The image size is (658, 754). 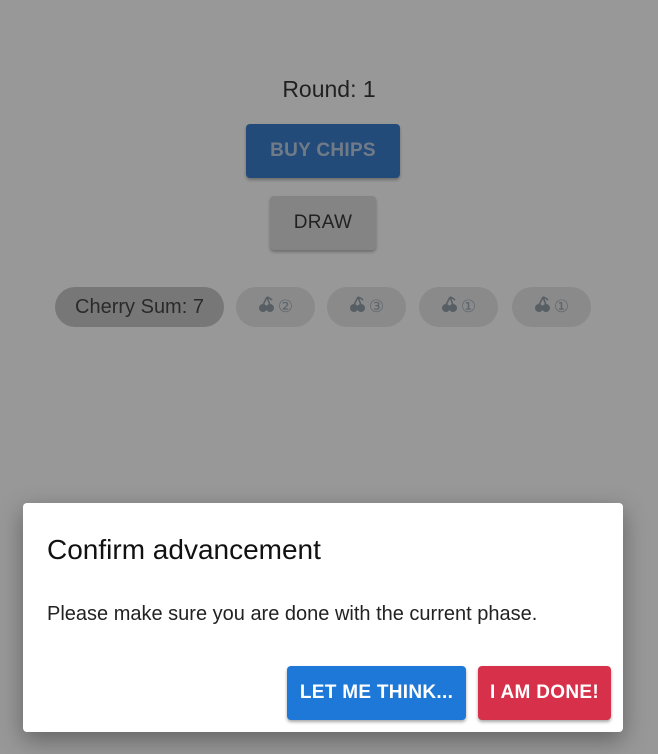 I want to click on confirm-button: I AM DONE!, so click(x=544, y=693).